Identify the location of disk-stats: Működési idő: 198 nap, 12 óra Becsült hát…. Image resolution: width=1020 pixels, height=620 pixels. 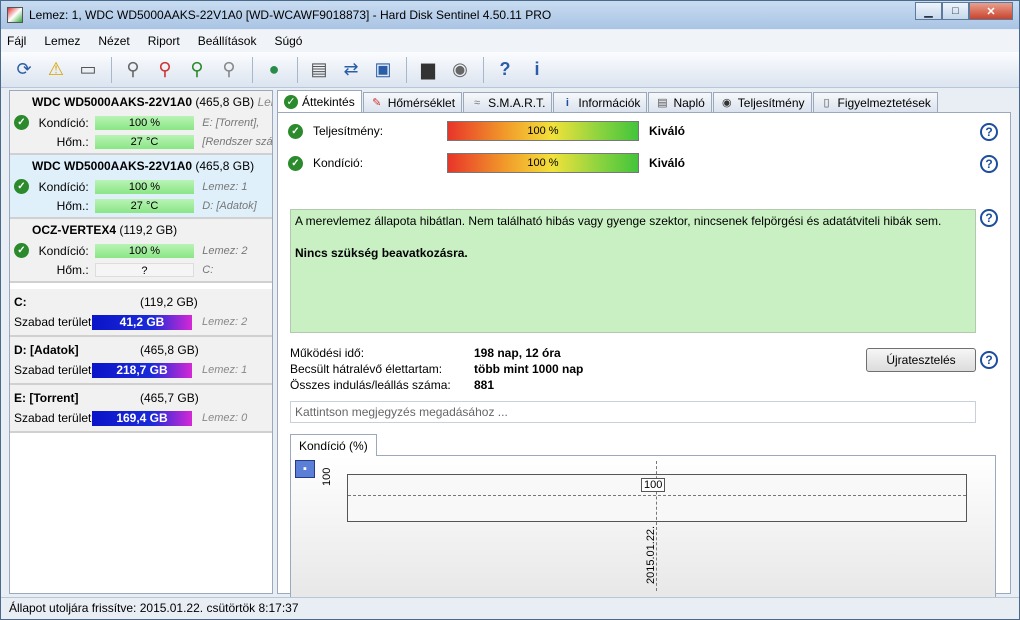
(436, 369).